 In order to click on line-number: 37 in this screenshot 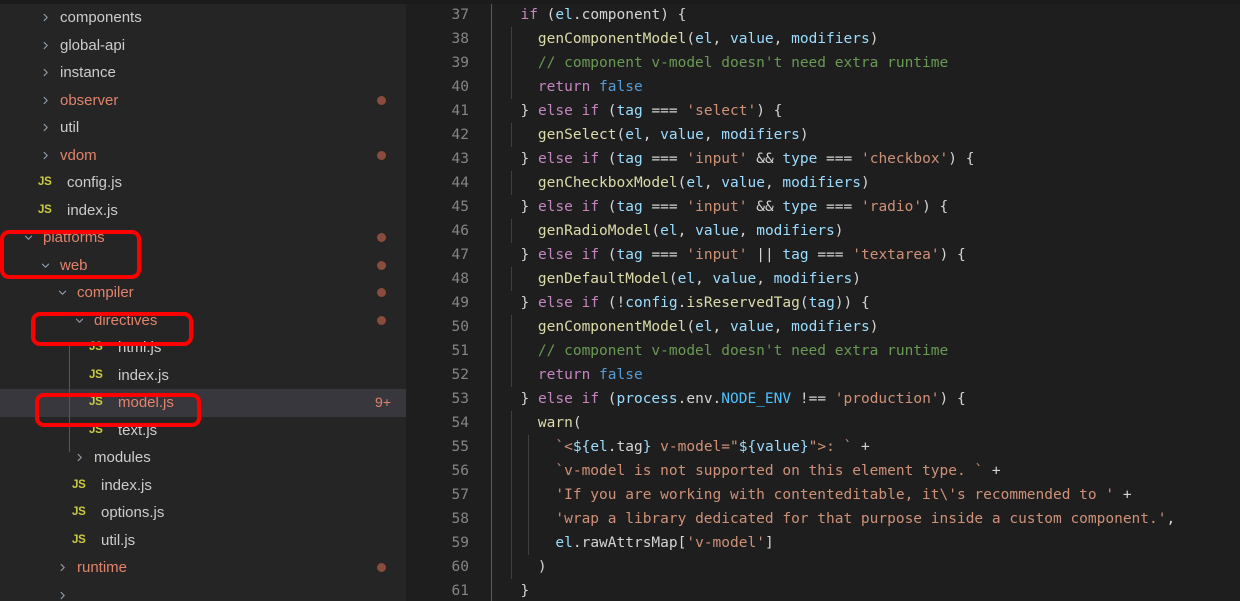, I will do `click(460, 15)`.